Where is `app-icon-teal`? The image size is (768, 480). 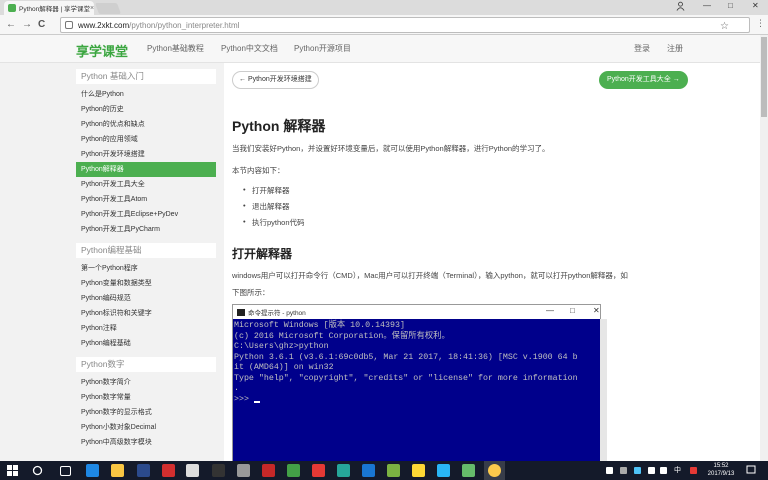 app-icon-teal is located at coordinates (343, 470).